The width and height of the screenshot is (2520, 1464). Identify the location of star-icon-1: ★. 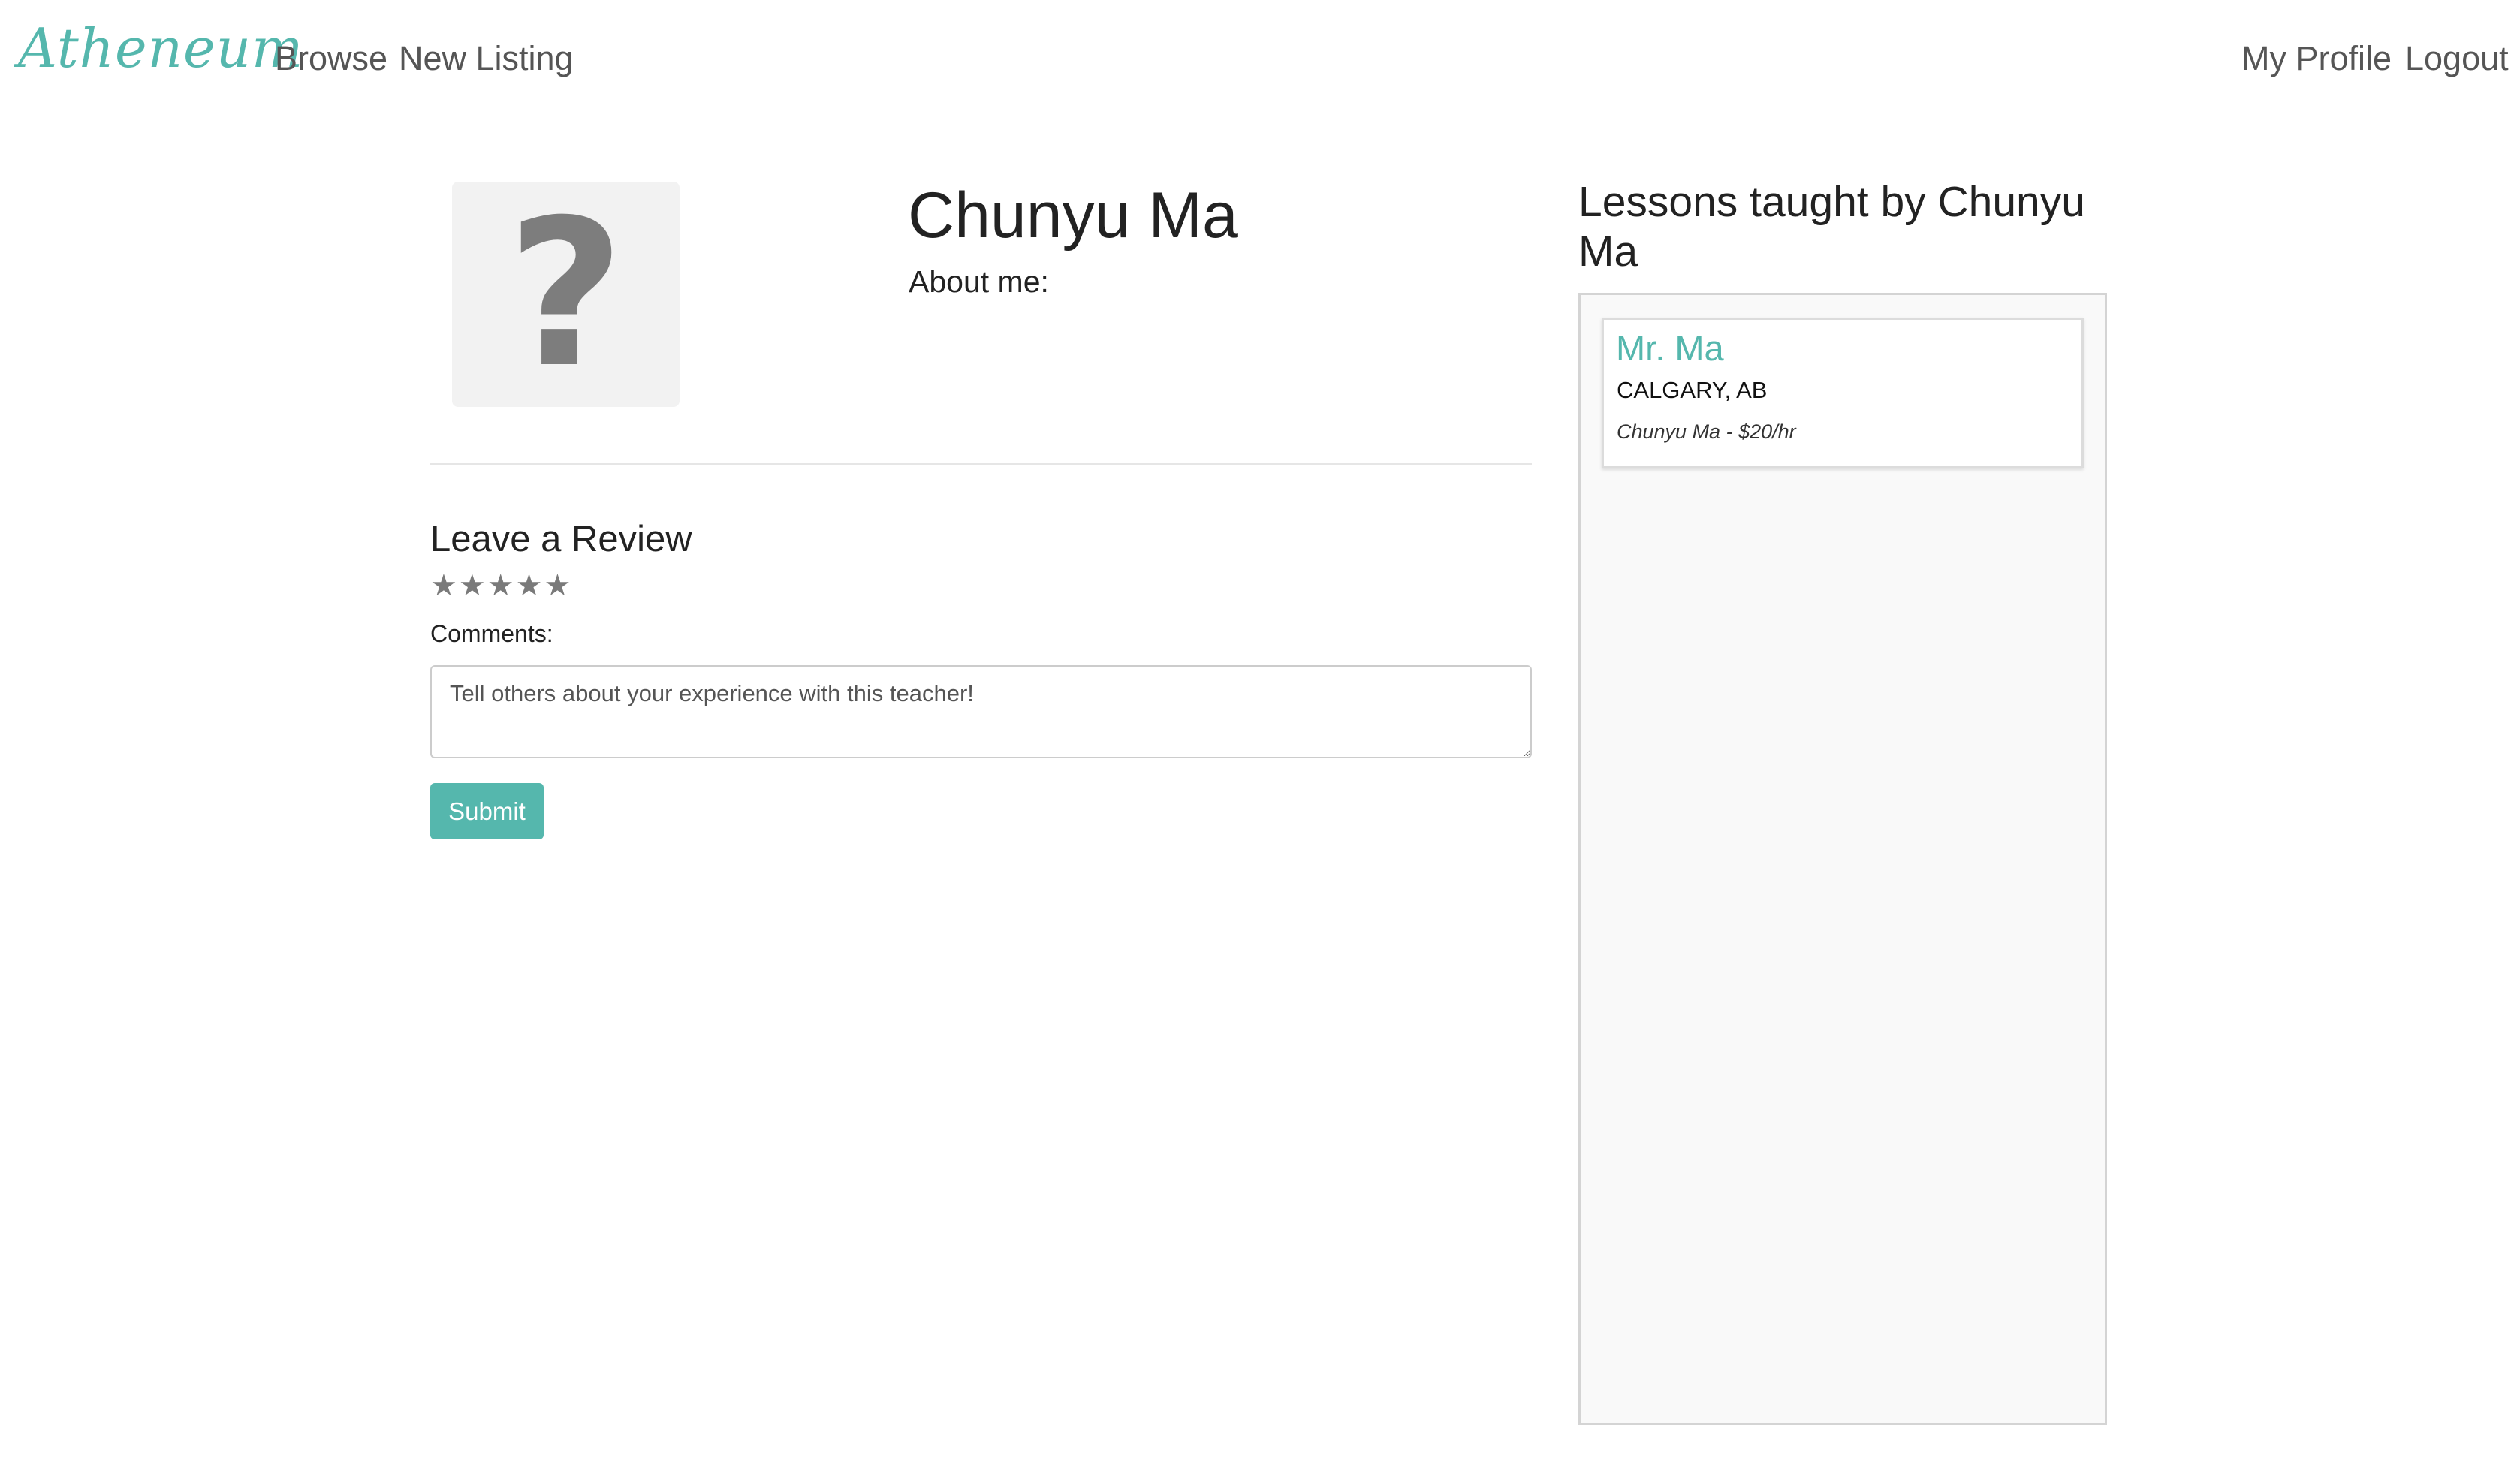
(443, 586).